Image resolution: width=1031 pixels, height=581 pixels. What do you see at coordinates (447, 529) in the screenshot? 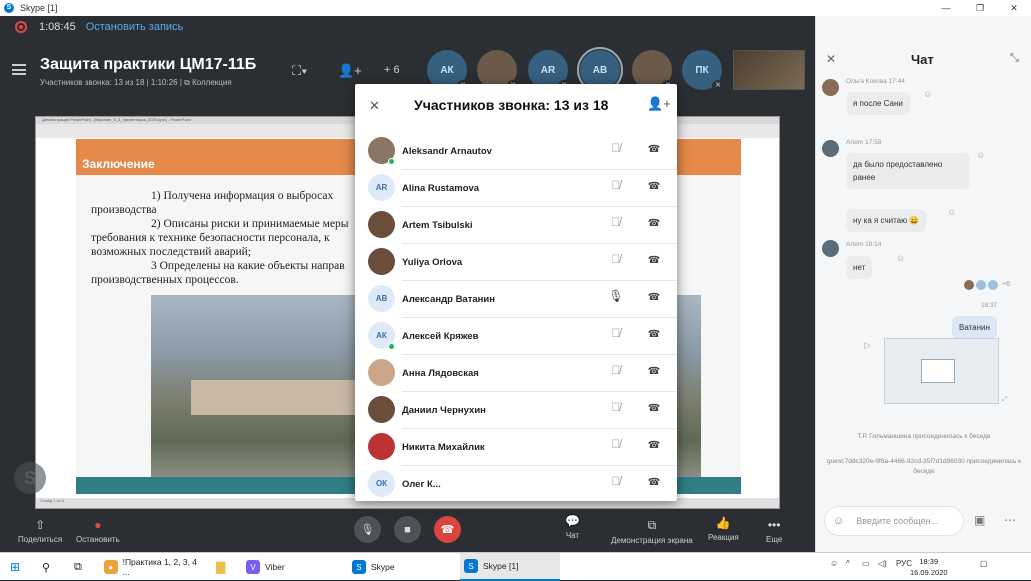
I see `end-call-button: ☎` at bounding box center [447, 529].